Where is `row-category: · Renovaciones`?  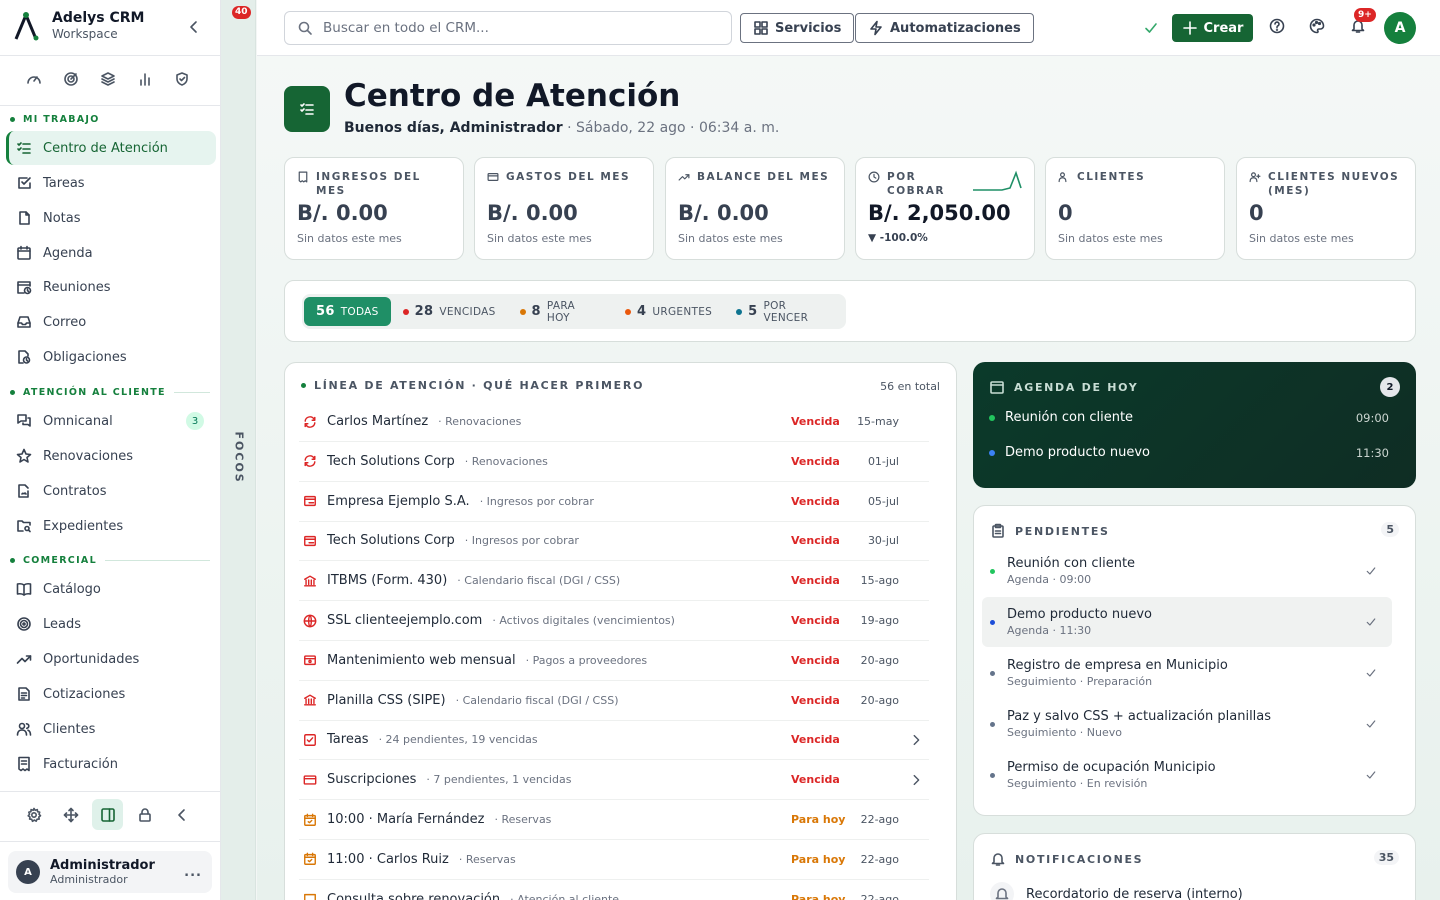
row-category: · Renovaciones is located at coordinates (506, 461).